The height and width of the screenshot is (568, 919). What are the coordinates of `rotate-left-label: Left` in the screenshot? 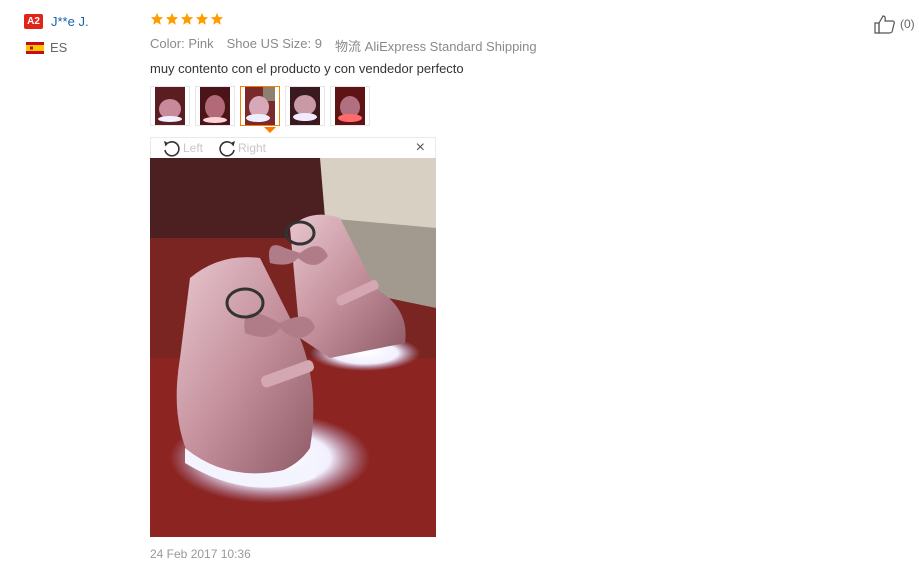 It's located at (193, 148).